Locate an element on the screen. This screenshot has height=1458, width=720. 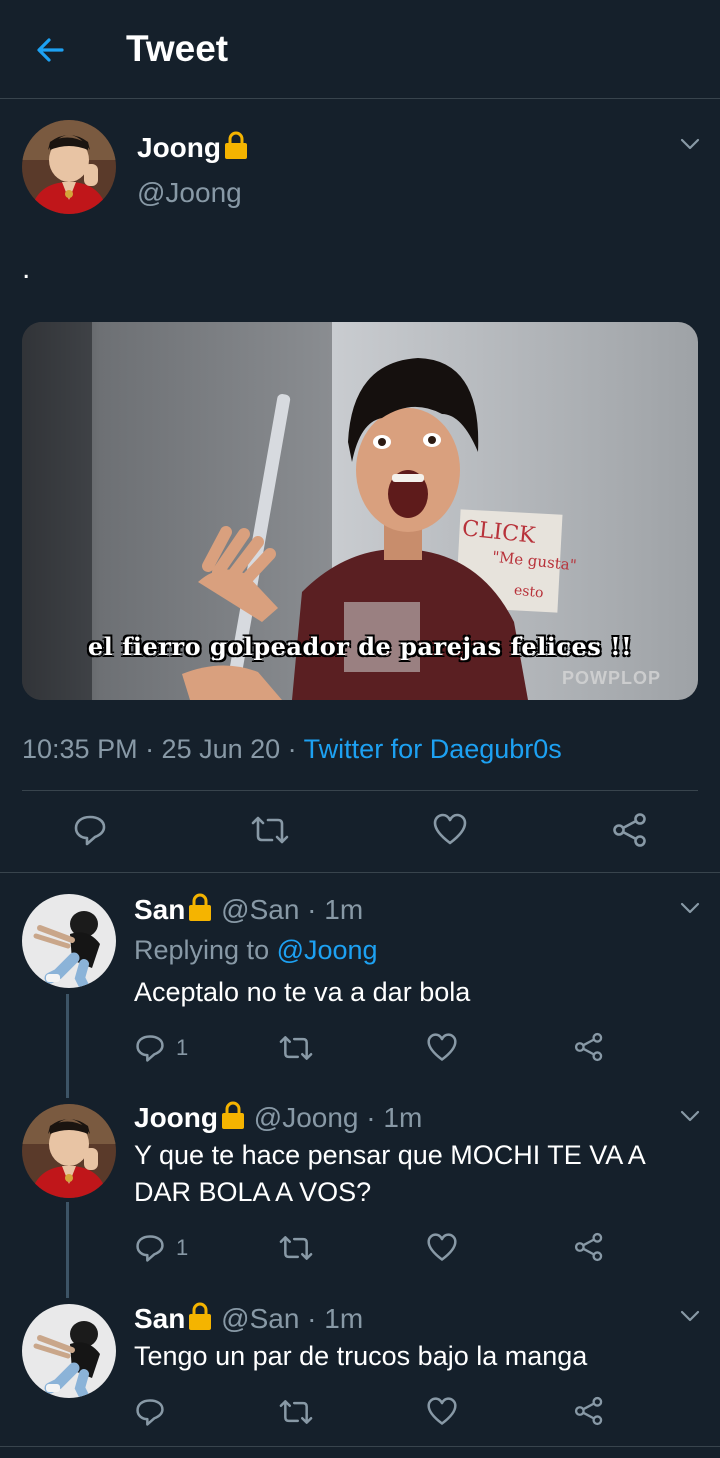
bottom-divider is located at coordinates (360, 1446).